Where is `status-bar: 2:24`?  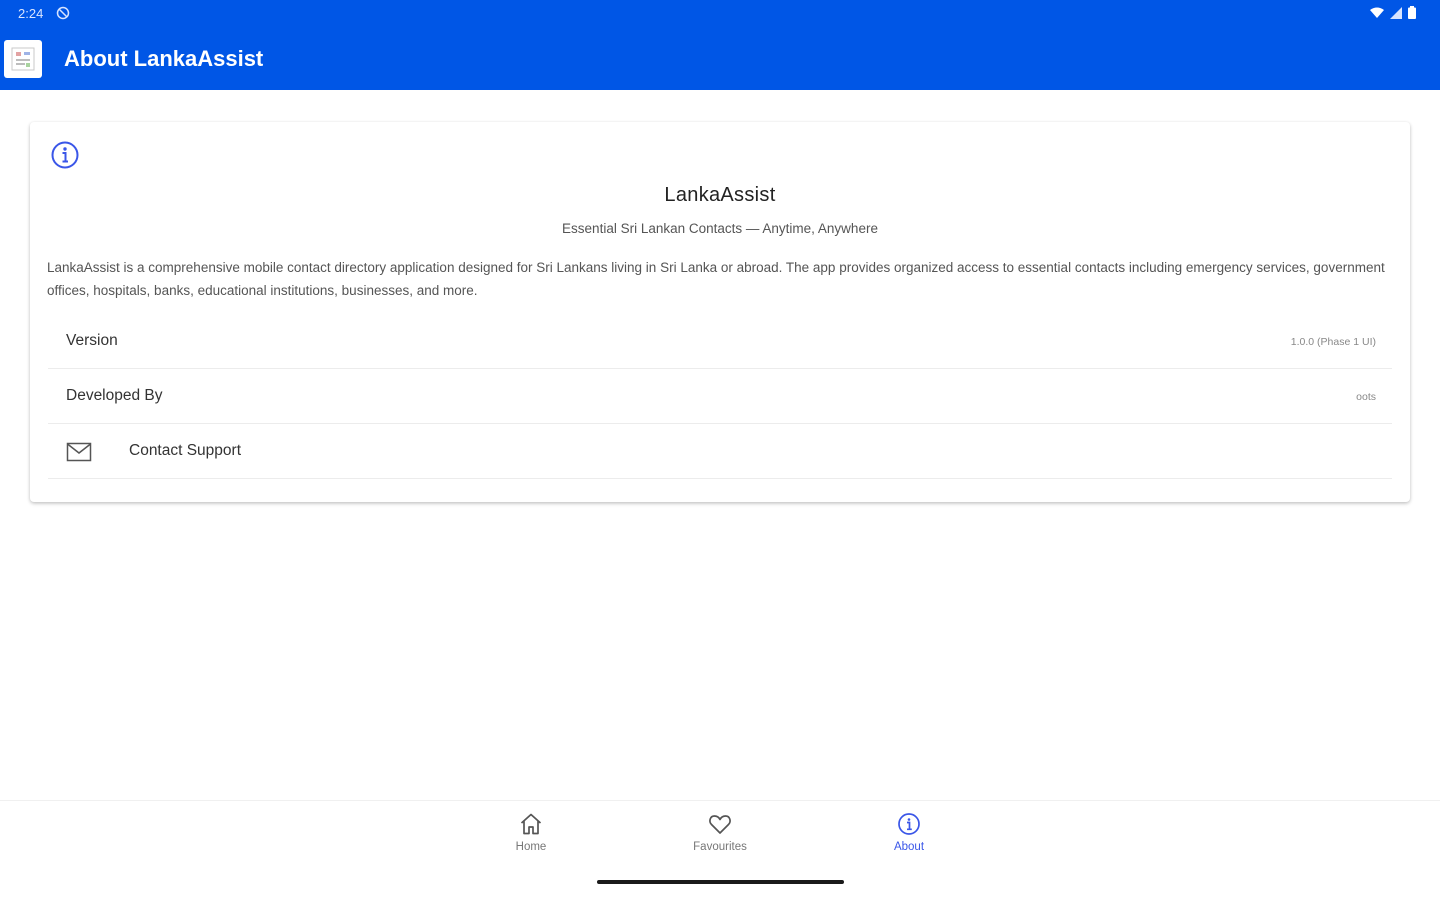 status-bar: 2:24 is located at coordinates (720, 14).